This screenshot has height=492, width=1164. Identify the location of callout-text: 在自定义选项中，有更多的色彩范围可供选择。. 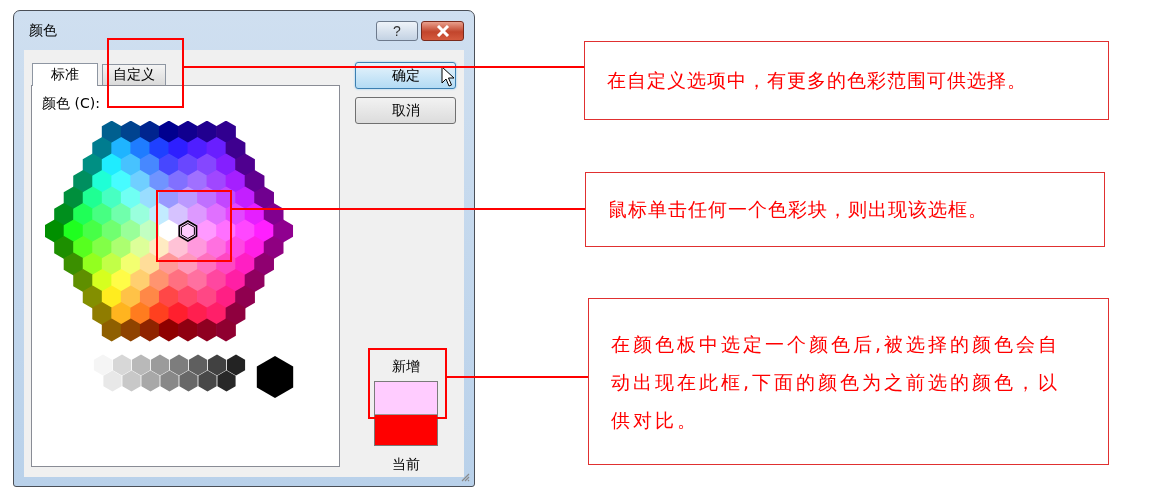
(846, 80).